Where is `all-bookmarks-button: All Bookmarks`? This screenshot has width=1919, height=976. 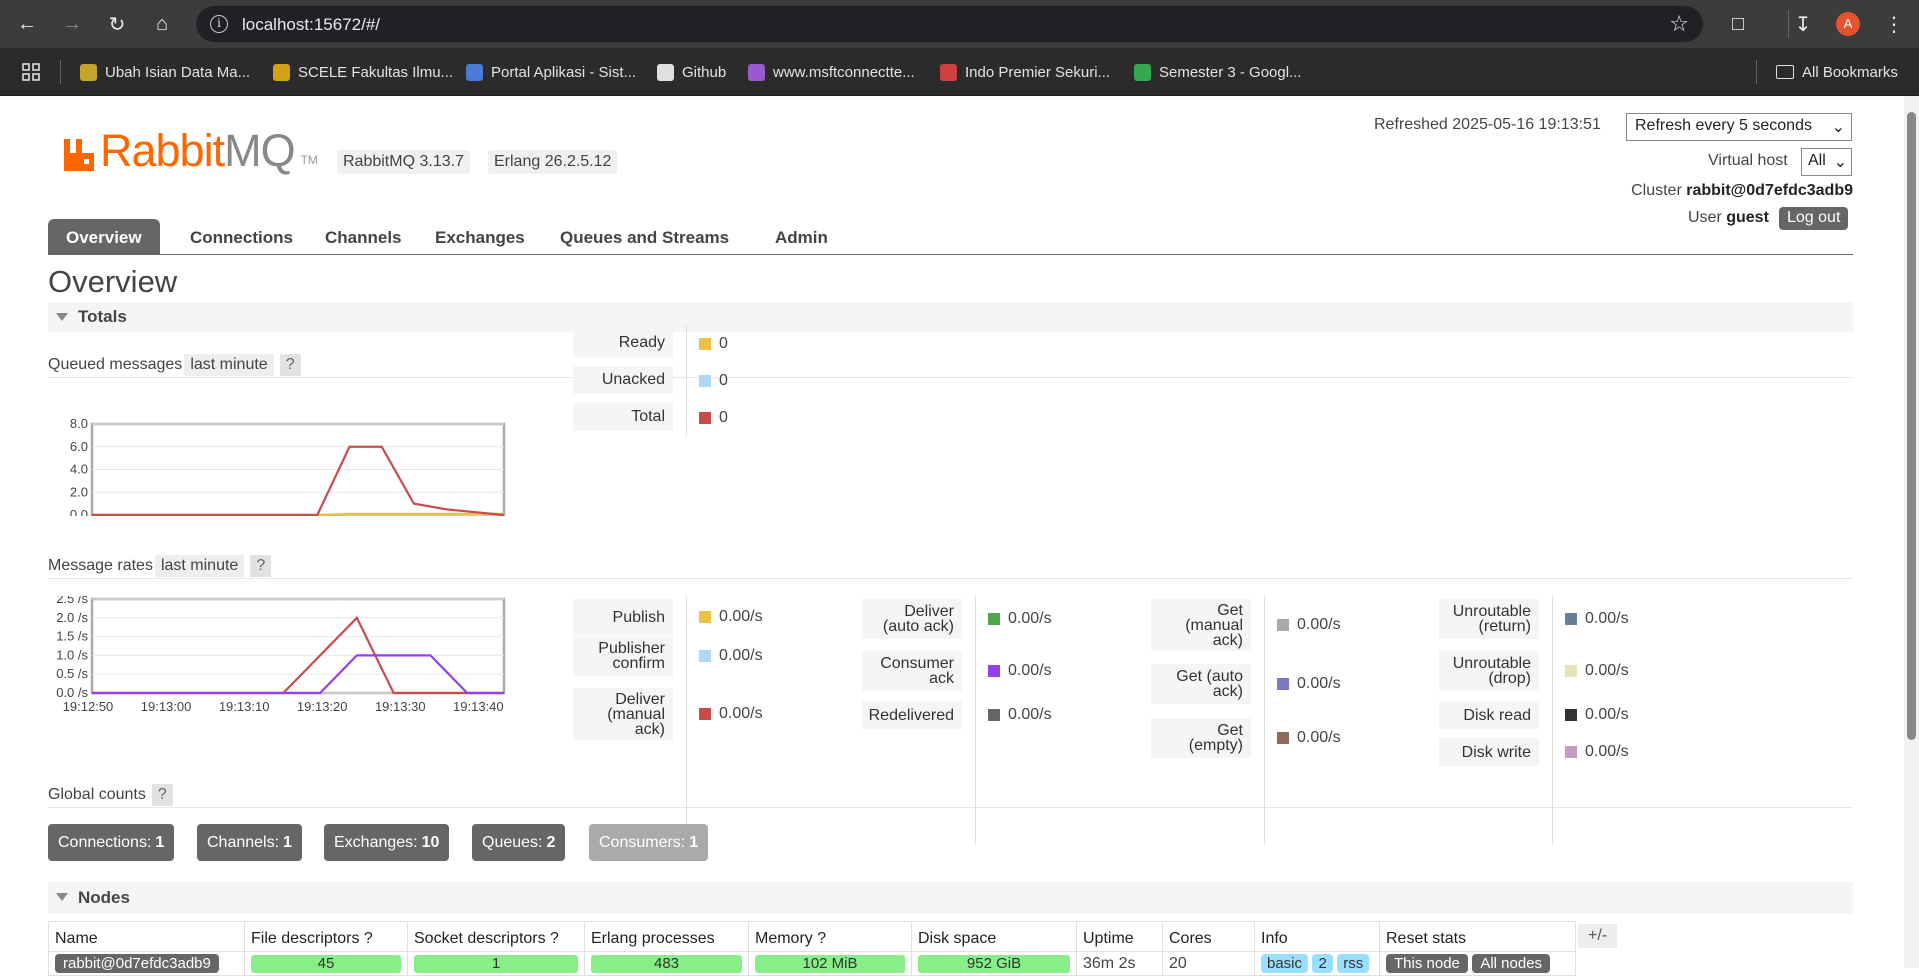
all-bookmarks-button: All Bookmarks is located at coordinates (1837, 72).